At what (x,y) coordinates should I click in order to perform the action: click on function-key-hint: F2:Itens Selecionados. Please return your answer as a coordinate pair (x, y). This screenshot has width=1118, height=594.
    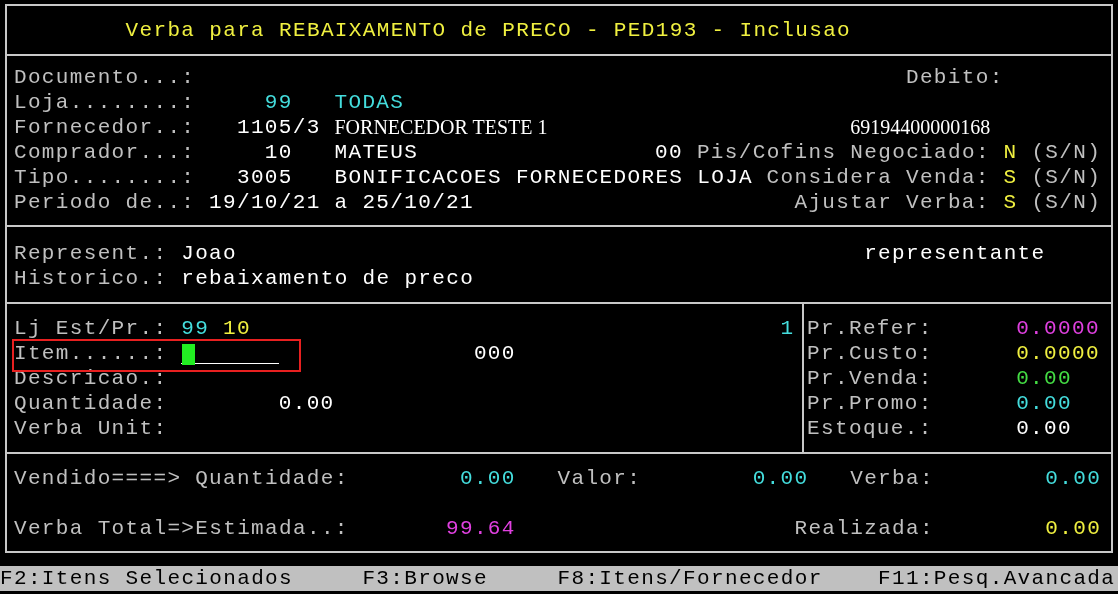
    Looking at the image, I should click on (146, 578).